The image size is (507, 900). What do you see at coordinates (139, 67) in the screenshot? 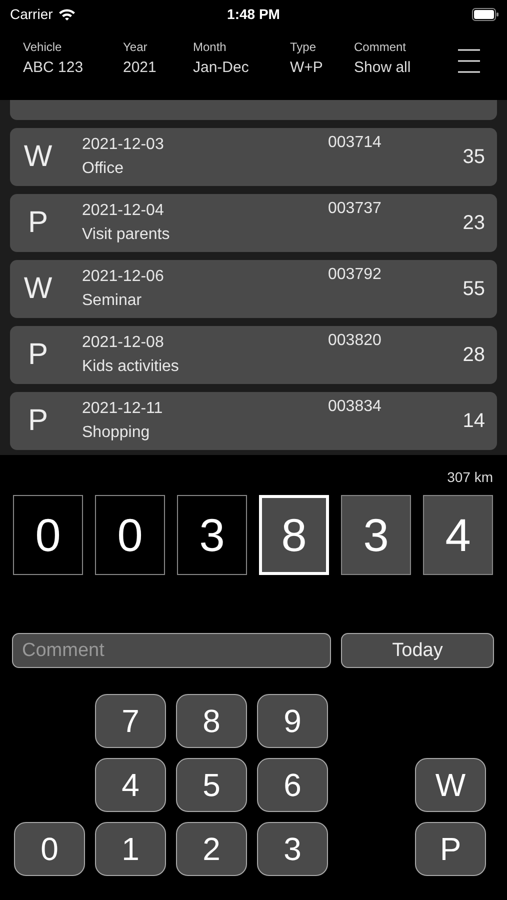
I see `filter-value: 2021` at bounding box center [139, 67].